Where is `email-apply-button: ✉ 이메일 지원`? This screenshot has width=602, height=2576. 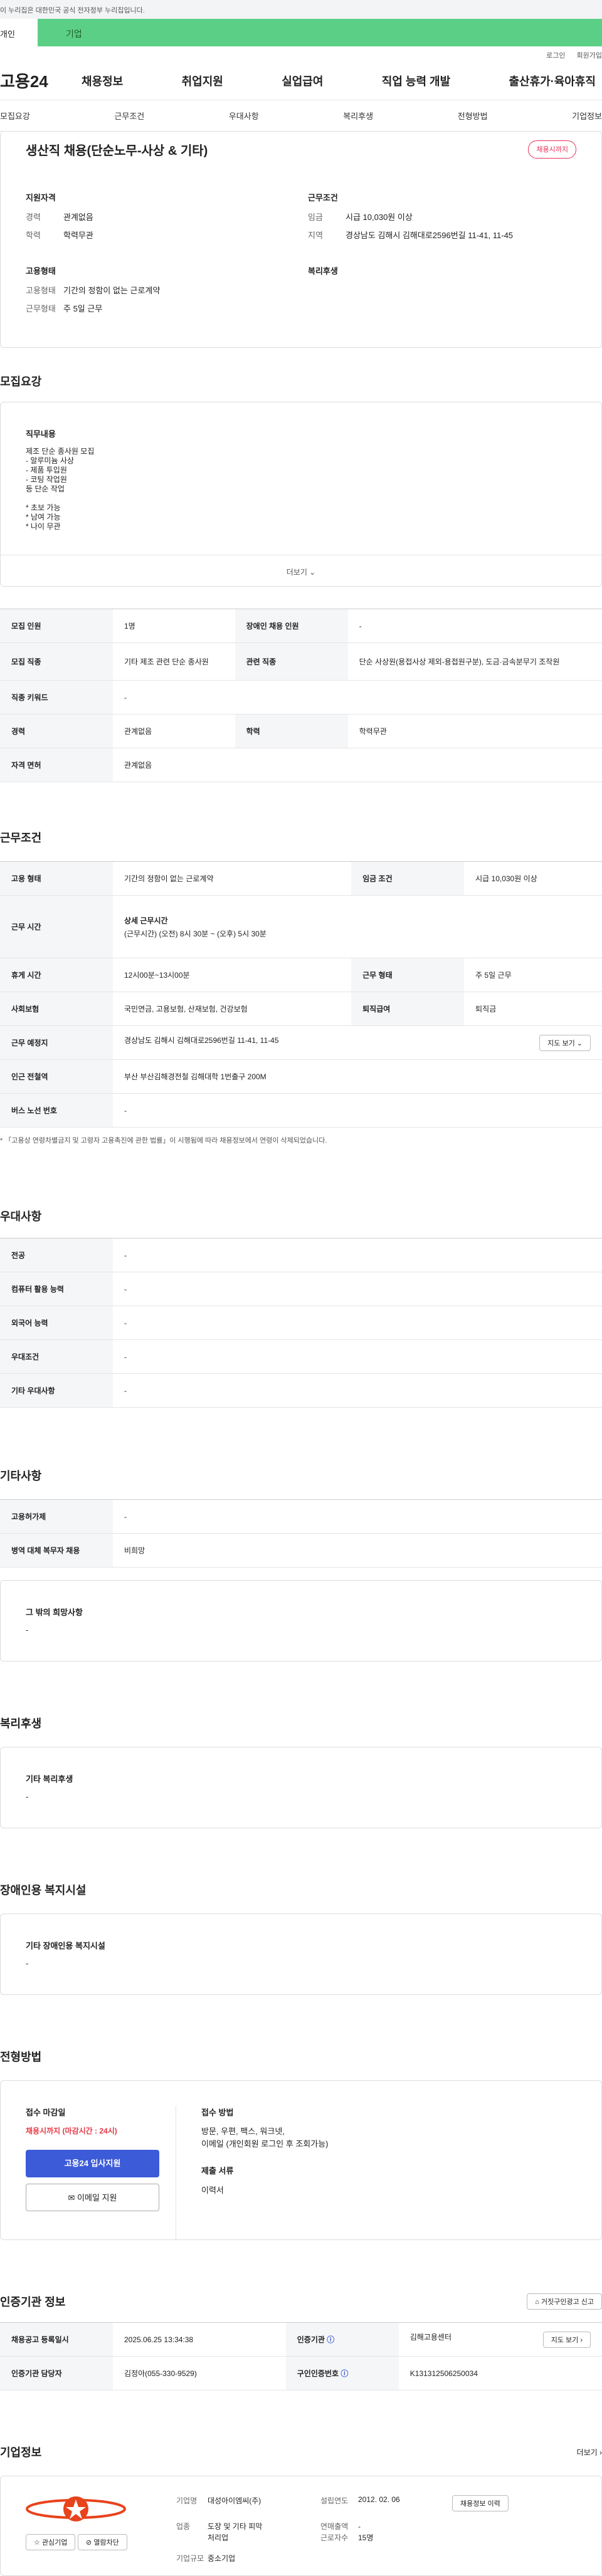 email-apply-button: ✉ 이메일 지원 is located at coordinates (92, 2197).